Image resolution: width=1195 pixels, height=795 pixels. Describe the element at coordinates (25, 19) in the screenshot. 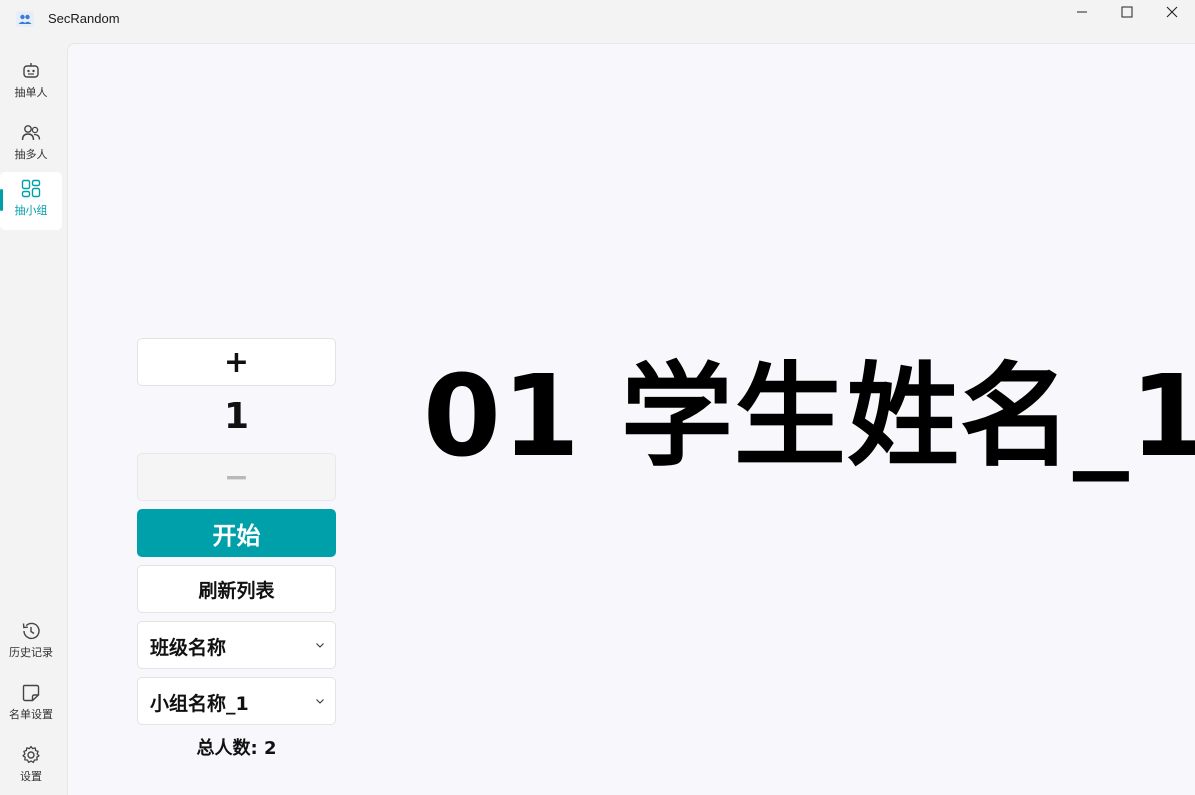

I see `app-logo-icon` at that location.